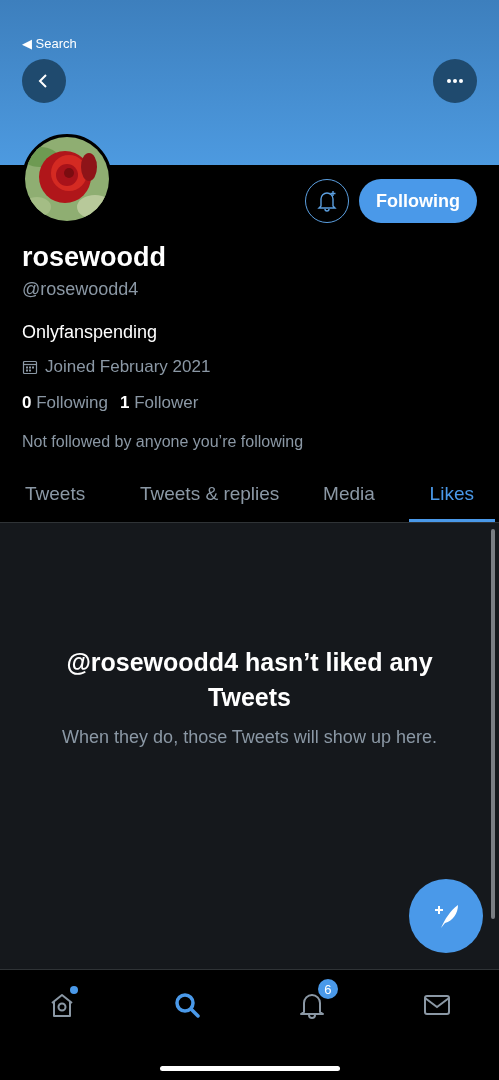 The height and width of the screenshot is (1080, 499). I want to click on followed-by-text: Not followed by anyone you’re following, so click(163, 442).